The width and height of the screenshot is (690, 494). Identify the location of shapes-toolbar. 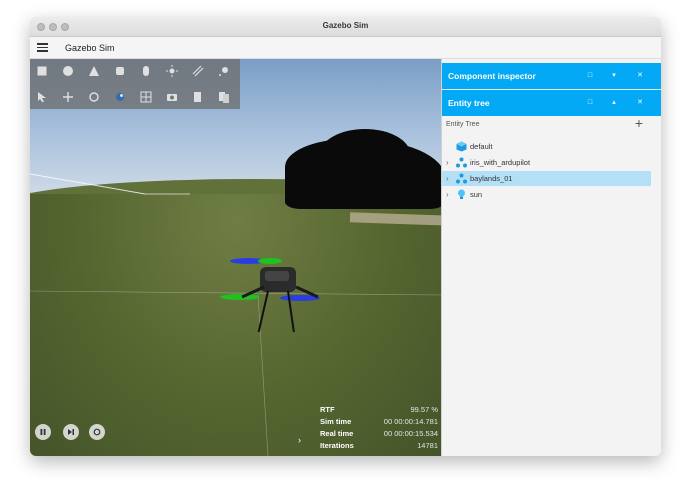
(135, 84).